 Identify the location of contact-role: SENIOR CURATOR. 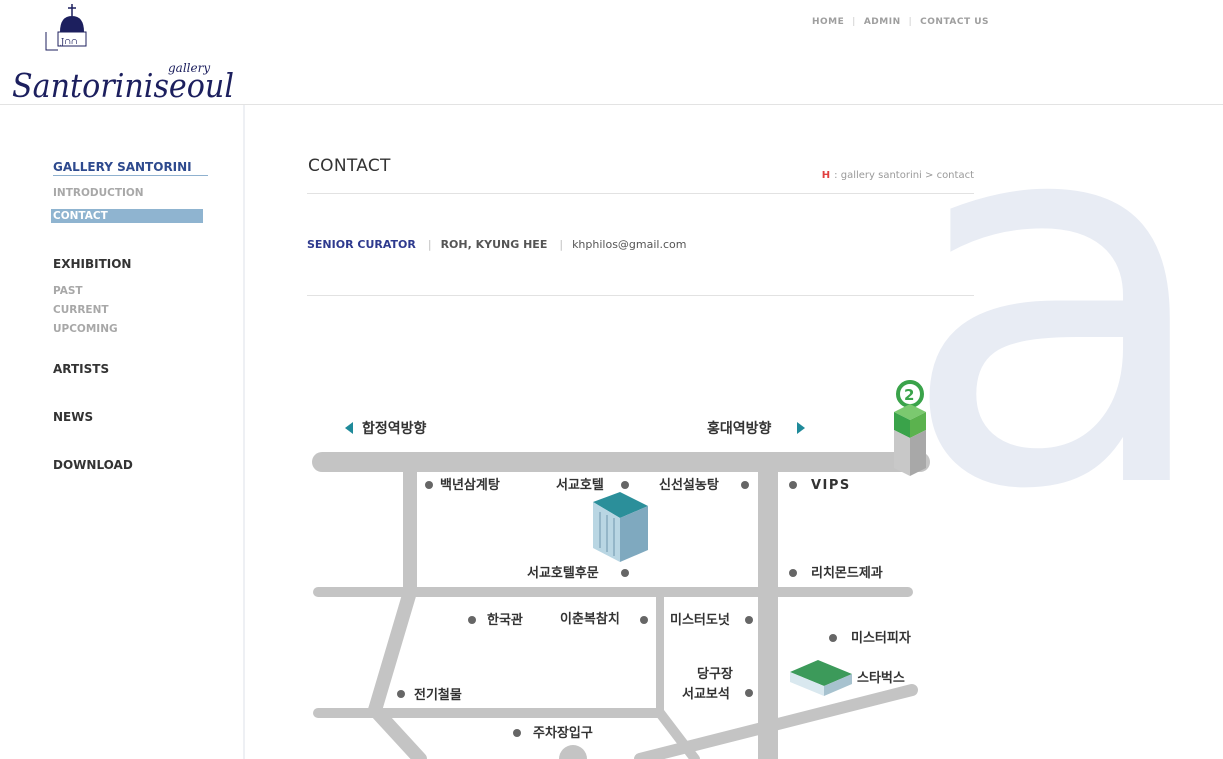
(361, 244).